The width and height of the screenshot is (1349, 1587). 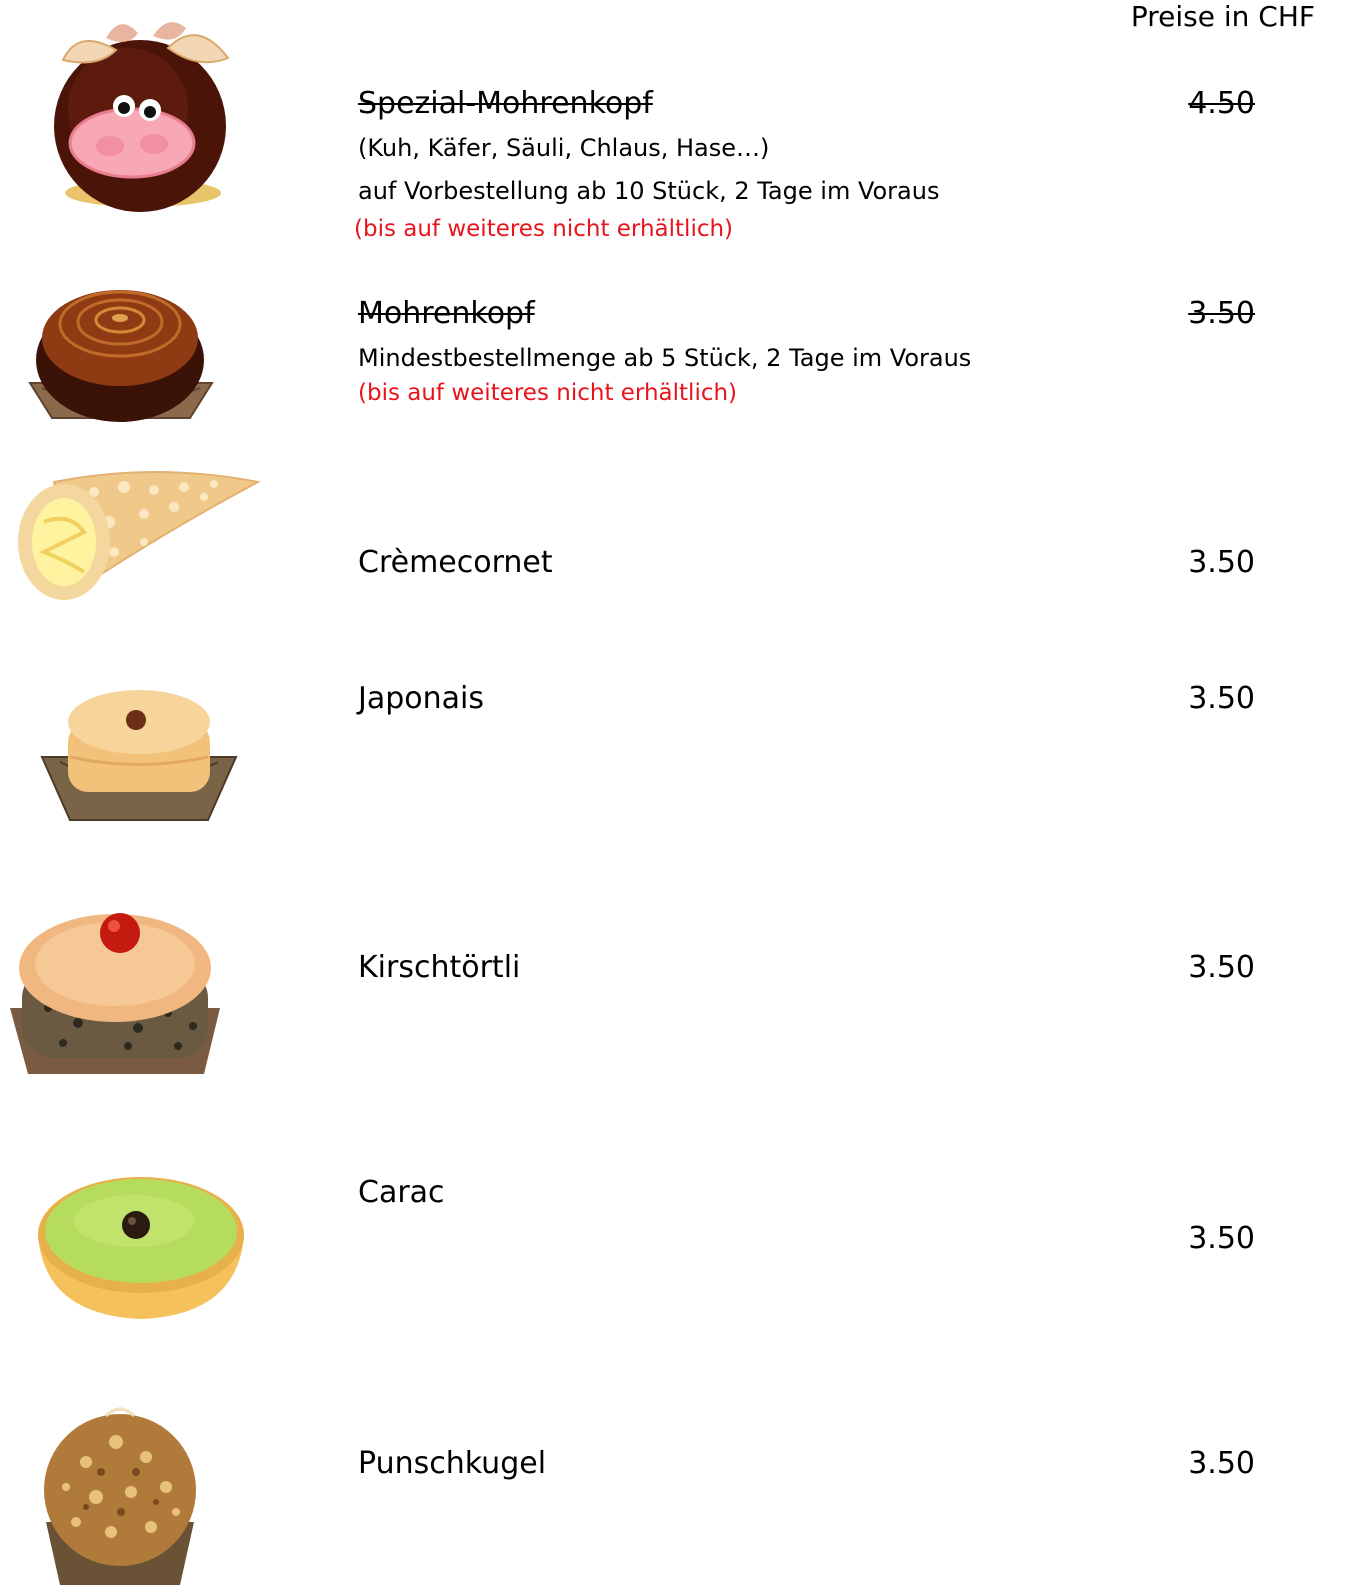 I want to click on cream-cornet-icon, so click(x=137, y=530).